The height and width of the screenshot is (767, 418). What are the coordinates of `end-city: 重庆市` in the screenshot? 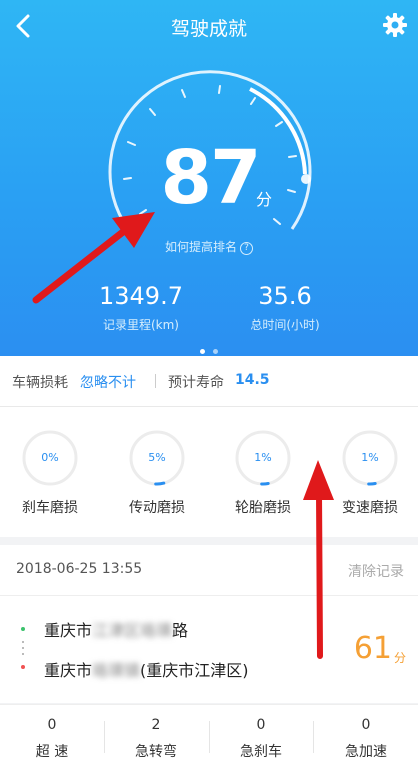 It's located at (68, 670).